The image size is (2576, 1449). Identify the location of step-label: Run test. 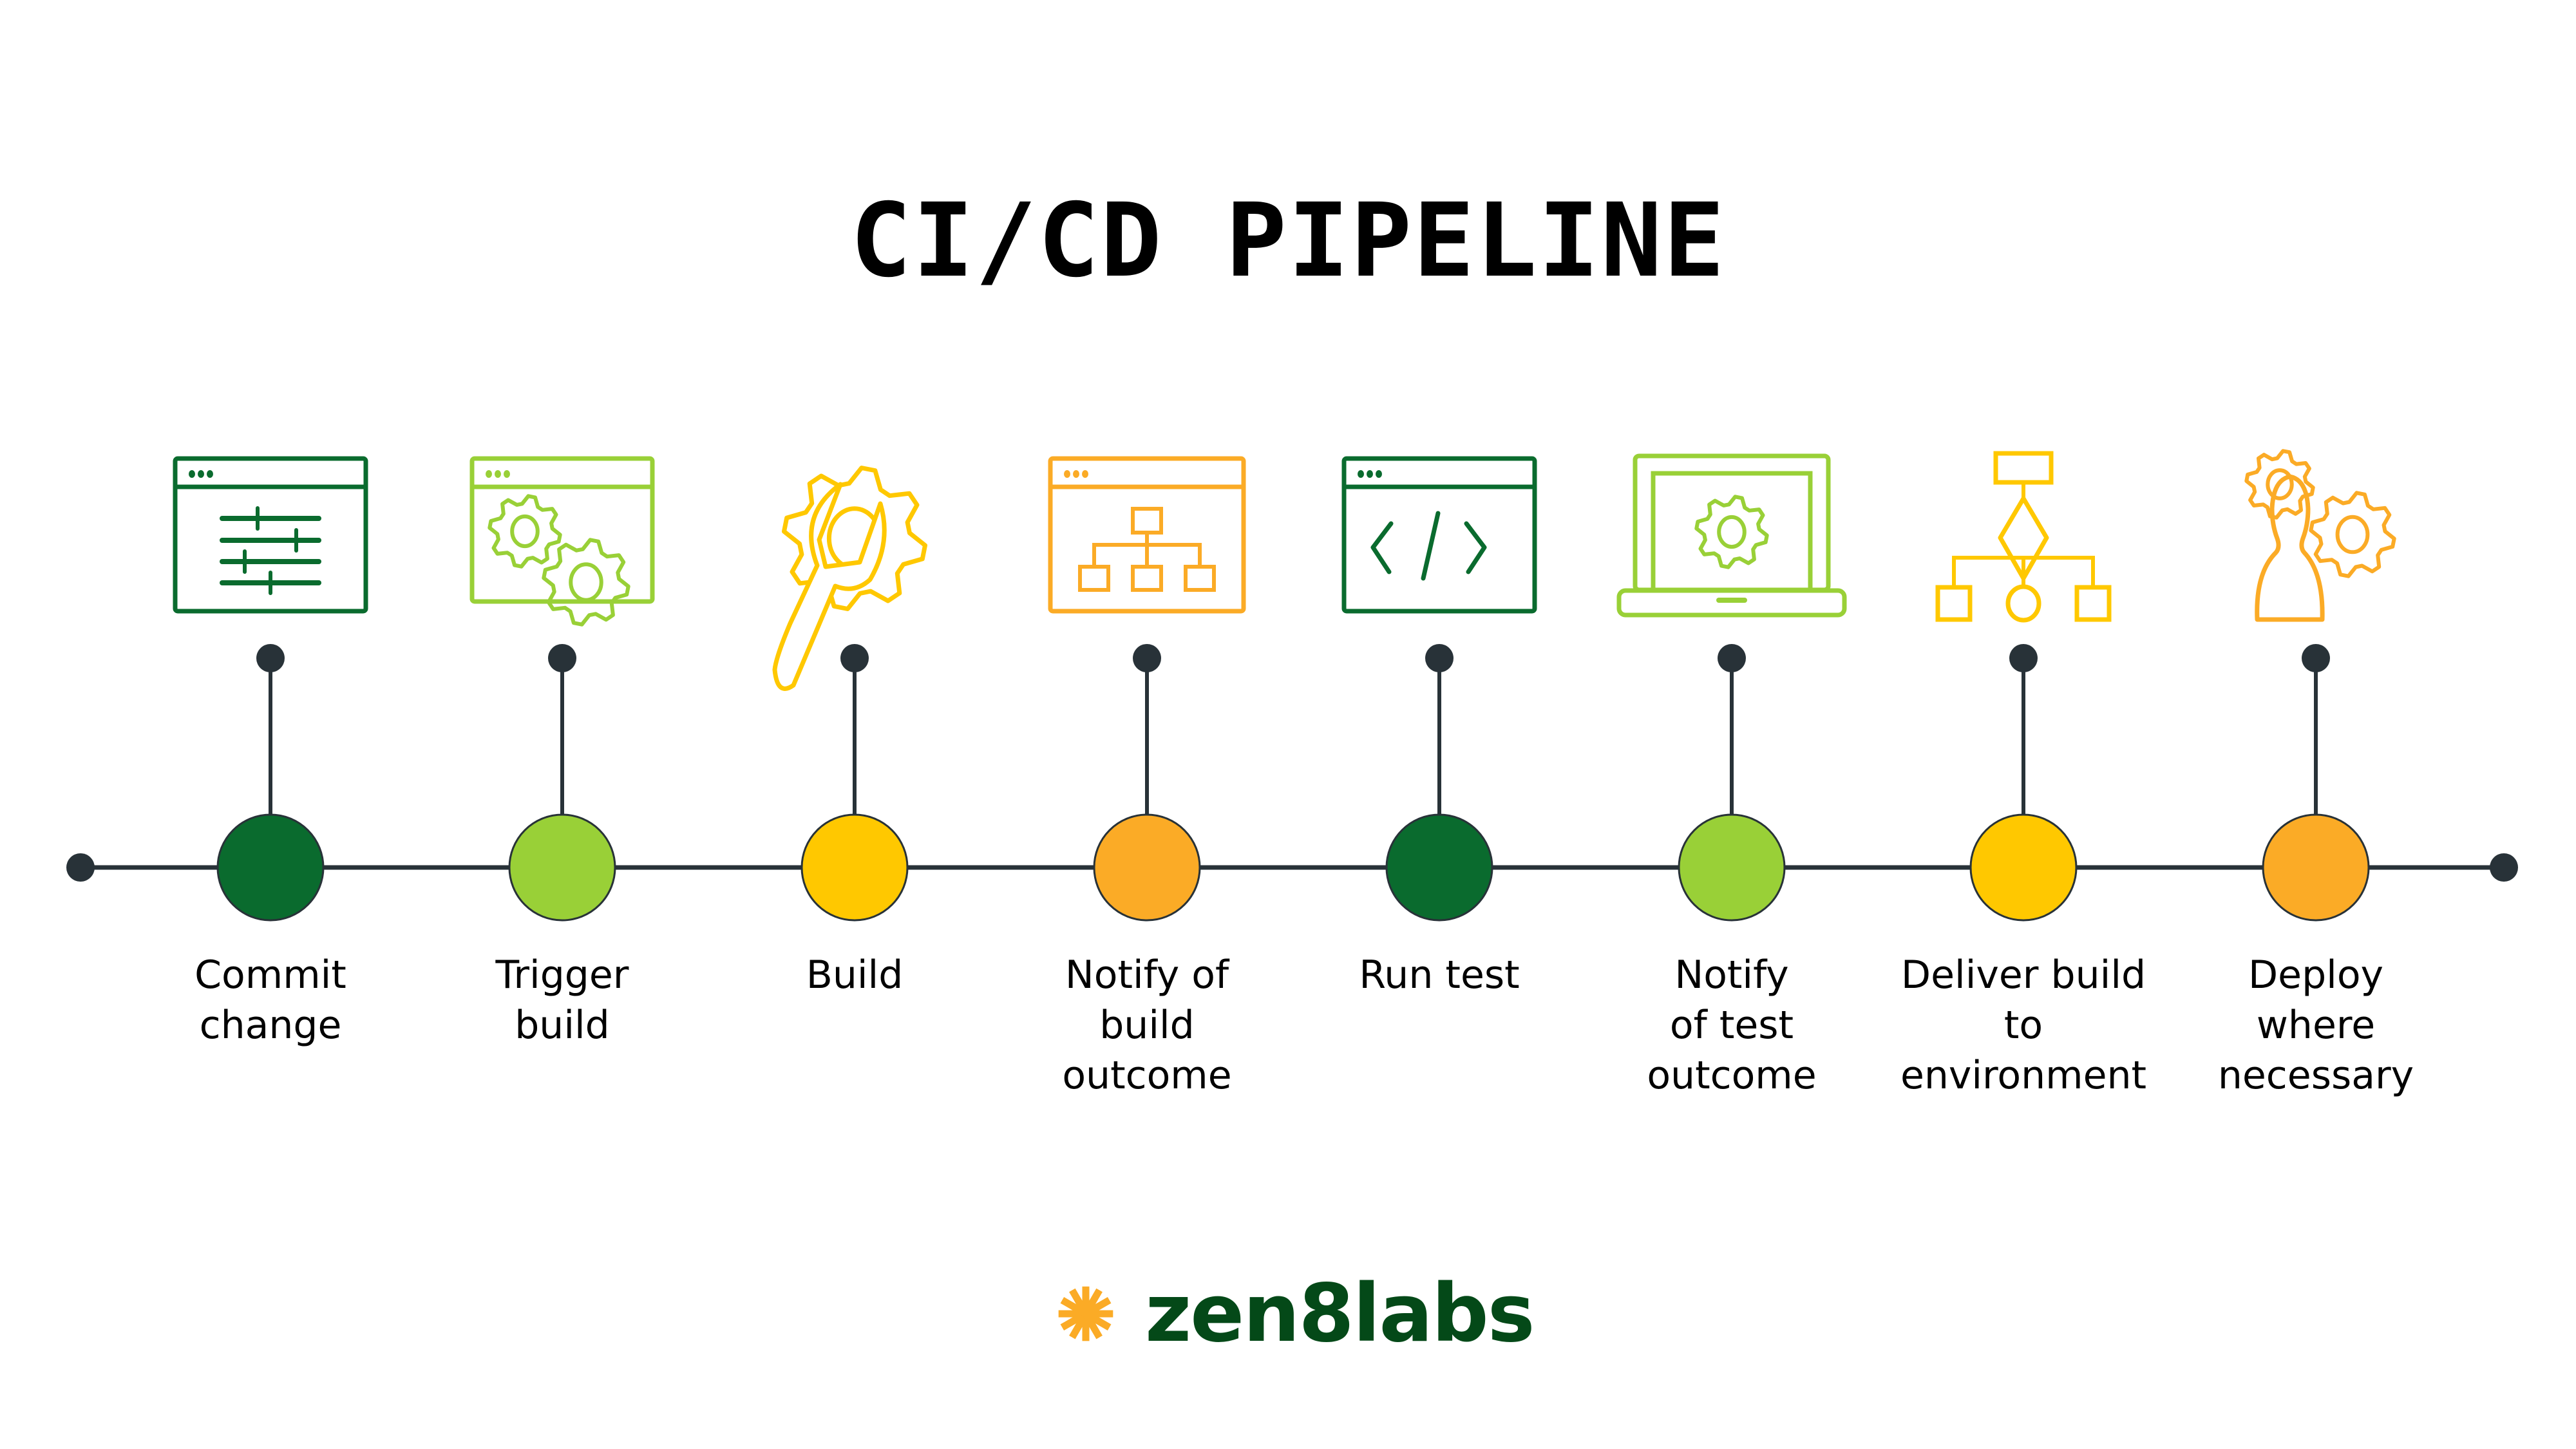
(1440, 975).